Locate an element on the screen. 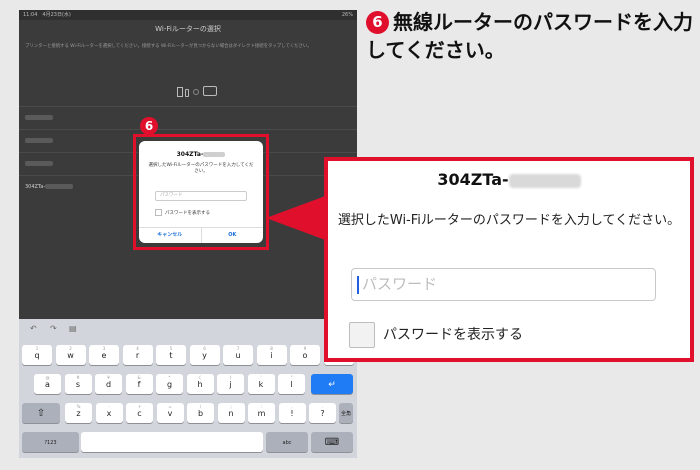 The image size is (700, 470). device-connection-icons is located at coordinates (189, 91).